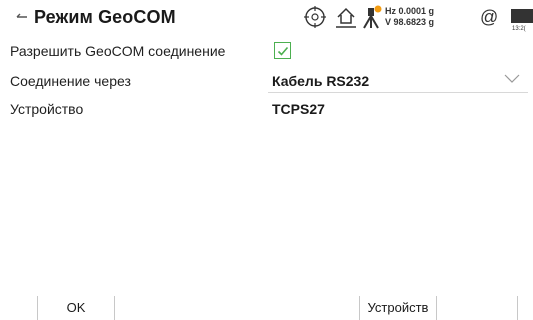  I want to click on device-label: Устройство, so click(47, 109).